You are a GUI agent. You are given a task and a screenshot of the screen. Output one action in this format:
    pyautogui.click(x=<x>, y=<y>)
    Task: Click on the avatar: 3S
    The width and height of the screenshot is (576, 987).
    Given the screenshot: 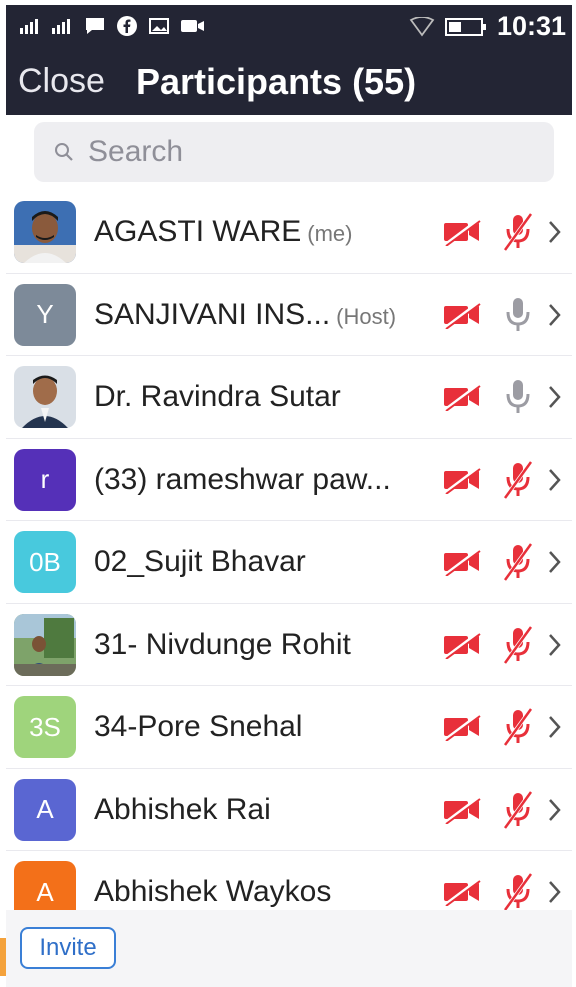 What is the action you would take?
    pyautogui.click(x=45, y=727)
    